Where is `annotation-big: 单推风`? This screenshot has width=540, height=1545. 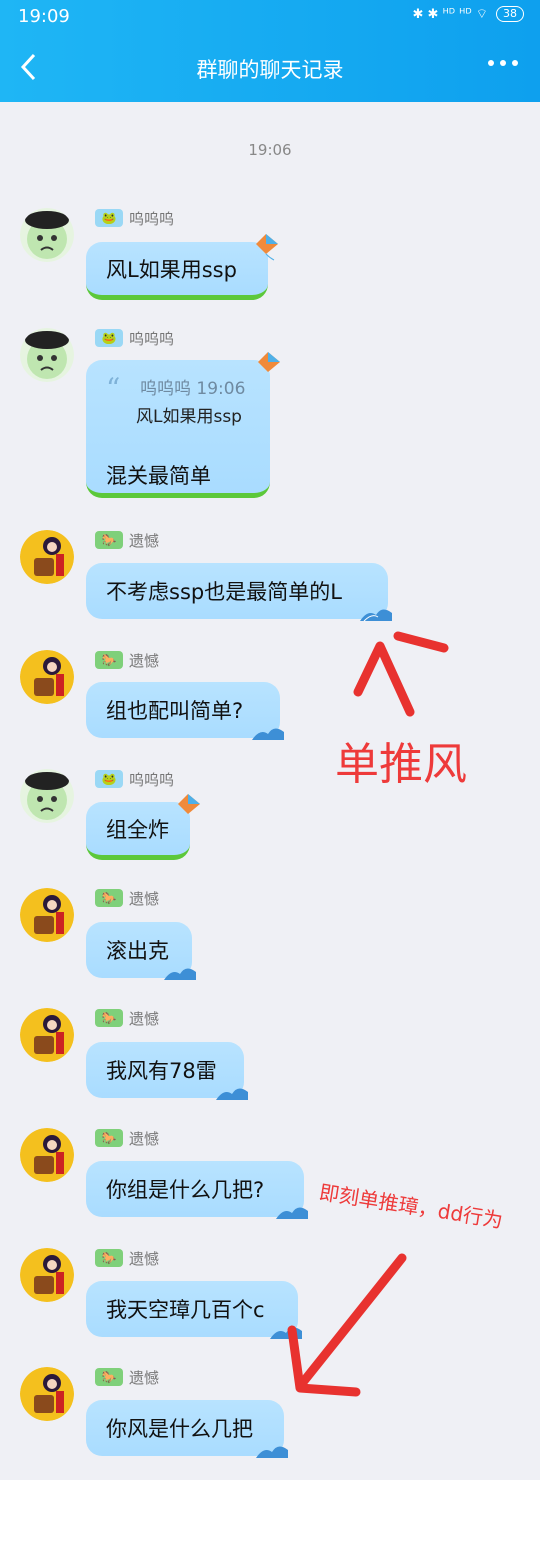
annotation-big: 单推风 is located at coordinates (401, 764).